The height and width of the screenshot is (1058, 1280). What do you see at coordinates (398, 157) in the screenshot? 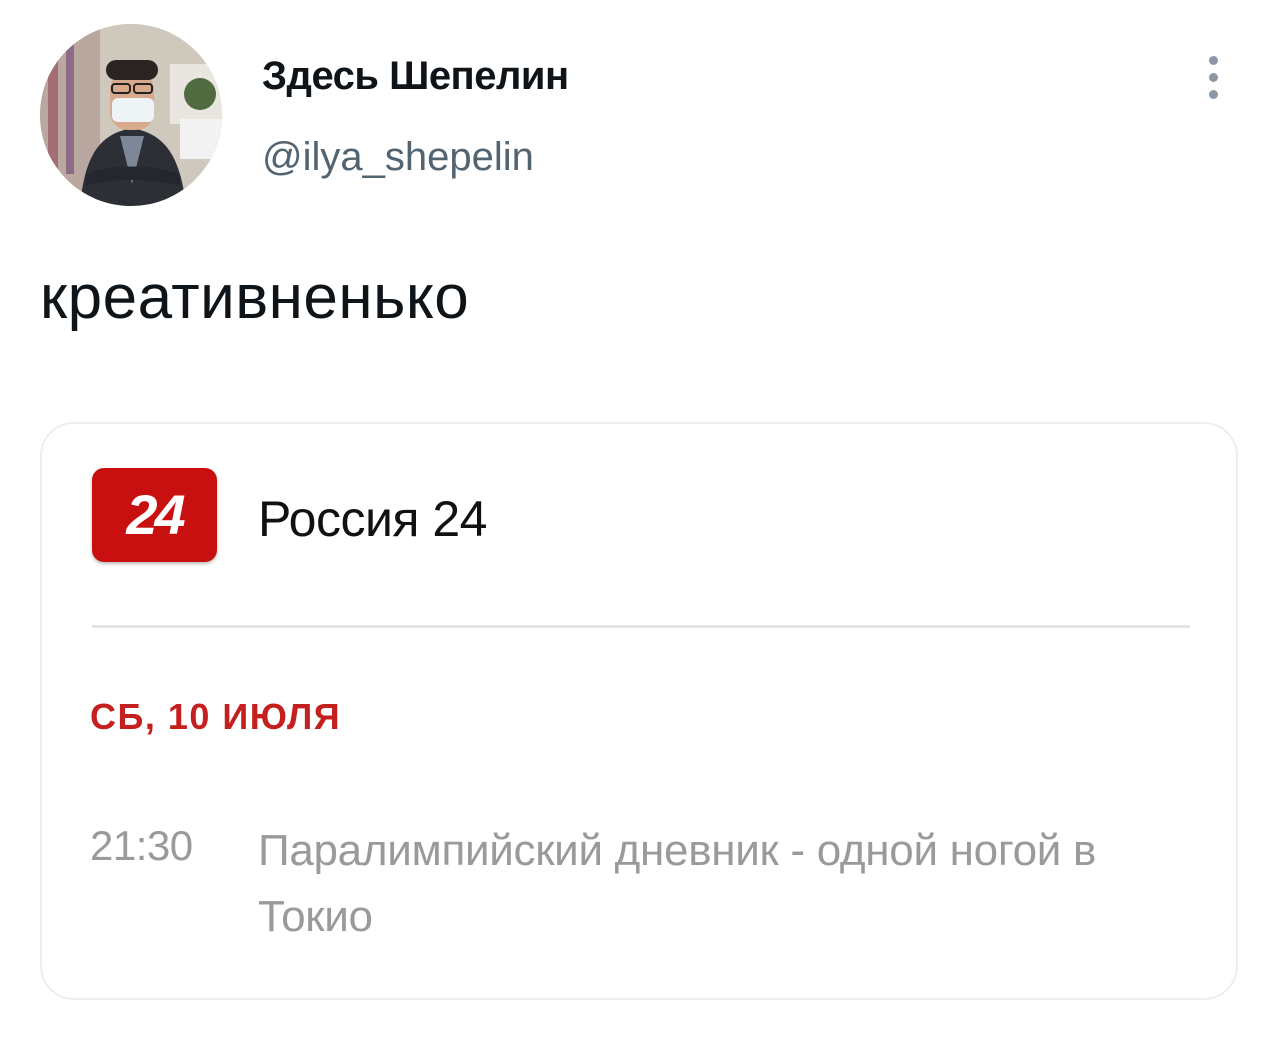
I see `author-handle: @ilya_shepelin` at bounding box center [398, 157].